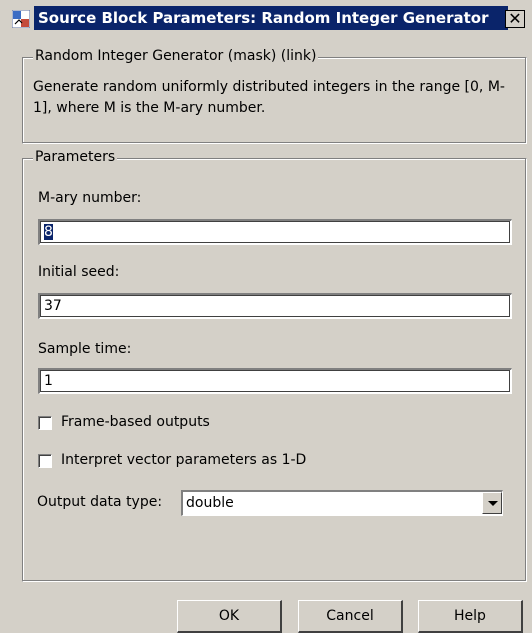  What do you see at coordinates (85, 349) in the screenshot?
I see `sample-time-label: Sample time:` at bounding box center [85, 349].